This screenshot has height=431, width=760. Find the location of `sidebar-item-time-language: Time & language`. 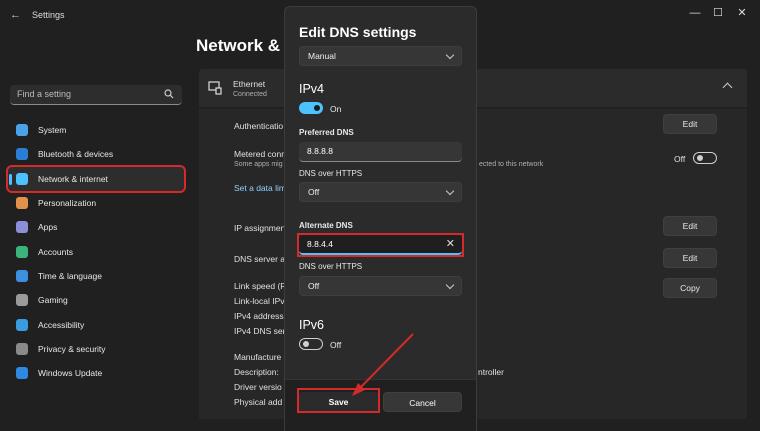

sidebar-item-time-language: Time & language is located at coordinates (96, 276).